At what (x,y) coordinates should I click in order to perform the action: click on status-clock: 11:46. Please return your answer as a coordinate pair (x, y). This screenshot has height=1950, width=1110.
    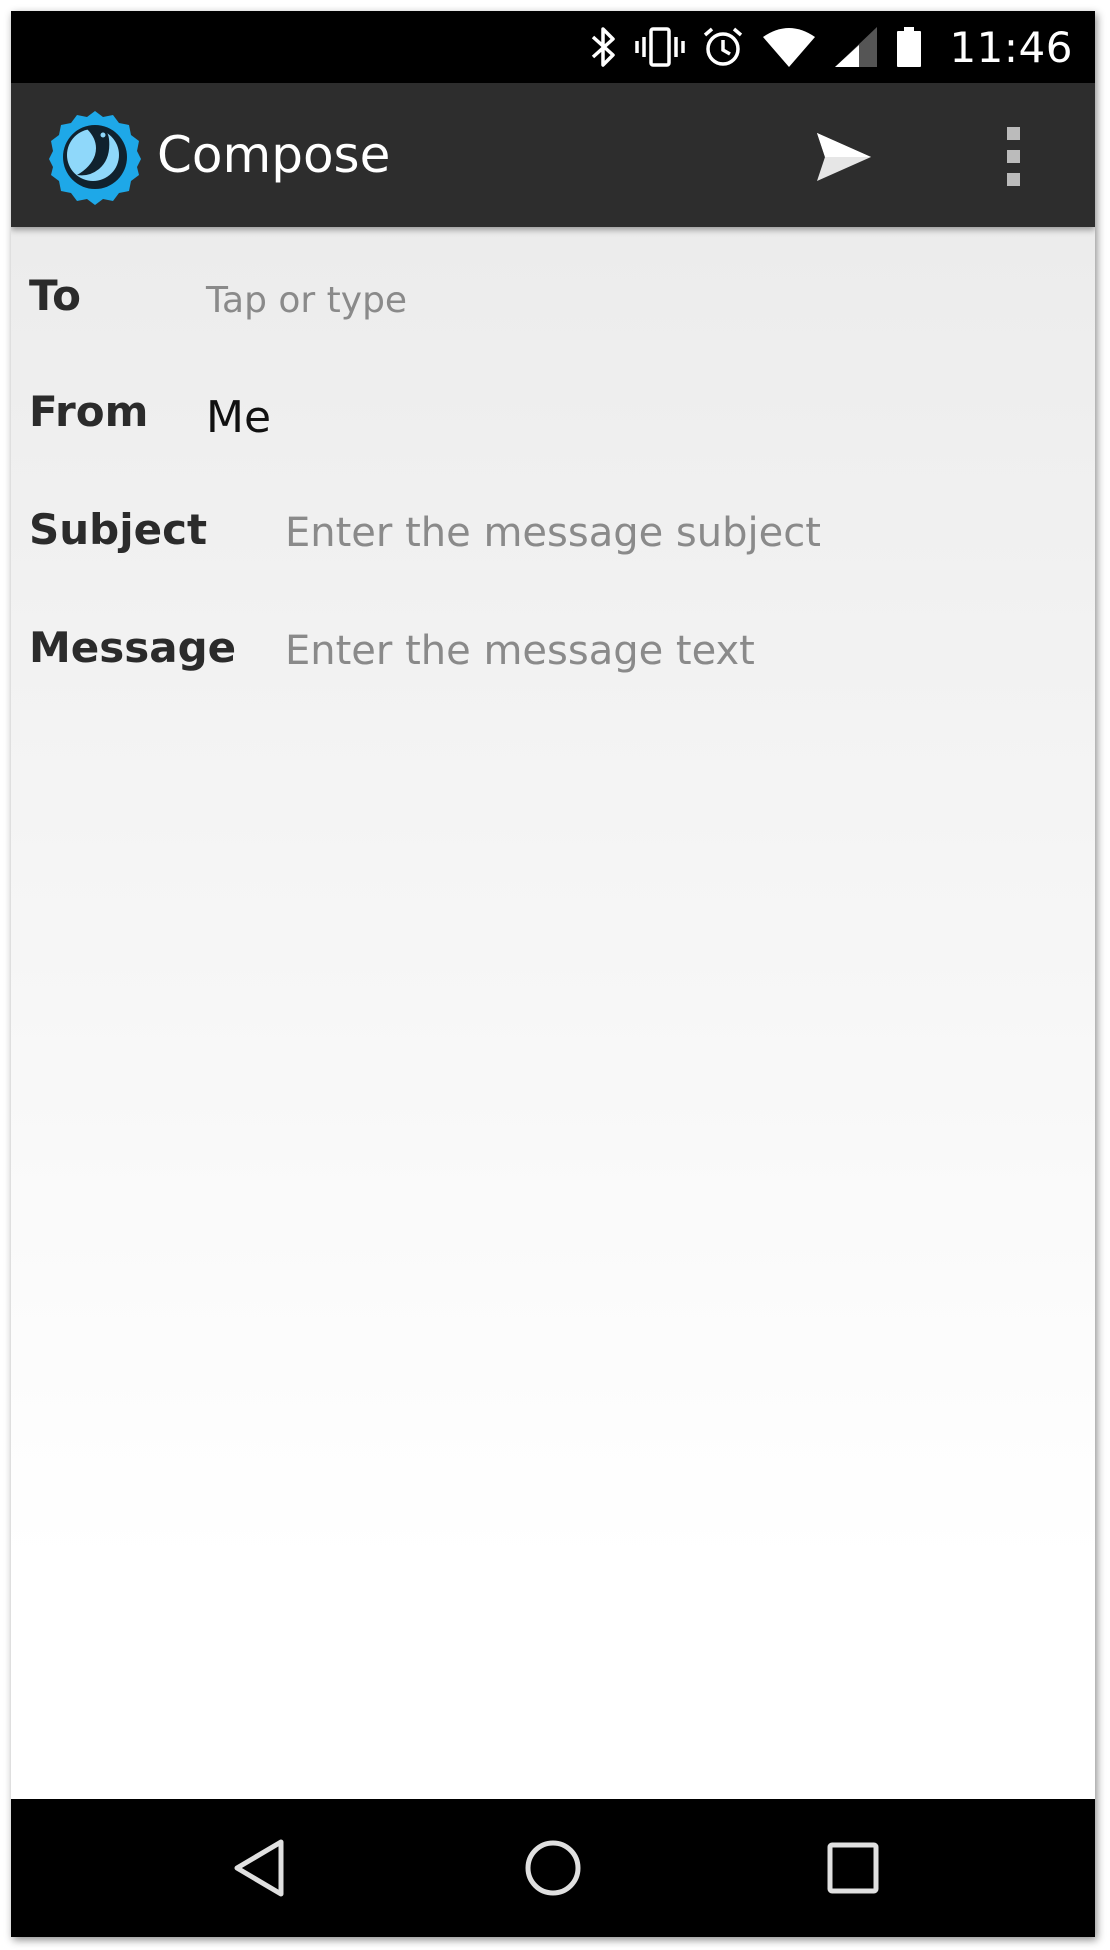
    Looking at the image, I should click on (1011, 47).